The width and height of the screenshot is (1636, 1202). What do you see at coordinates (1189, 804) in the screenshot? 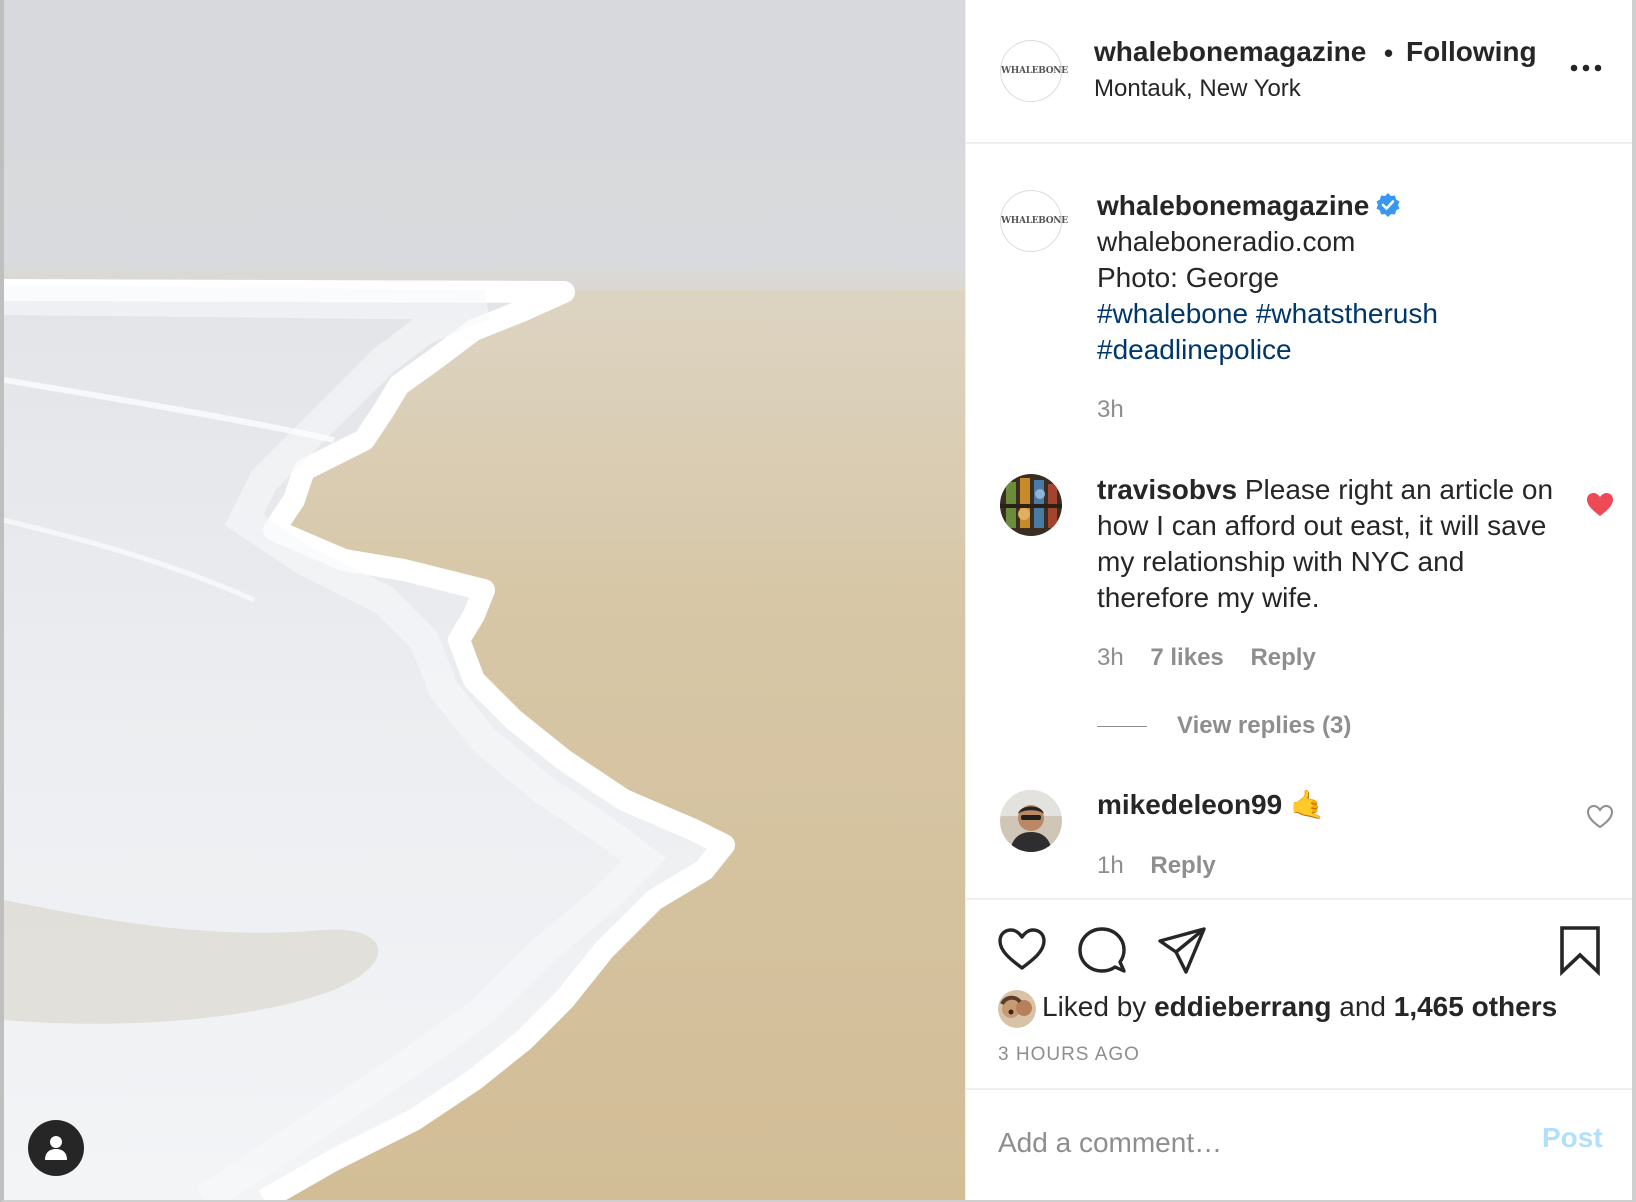
I see `comment-username: mikedeleon99` at bounding box center [1189, 804].